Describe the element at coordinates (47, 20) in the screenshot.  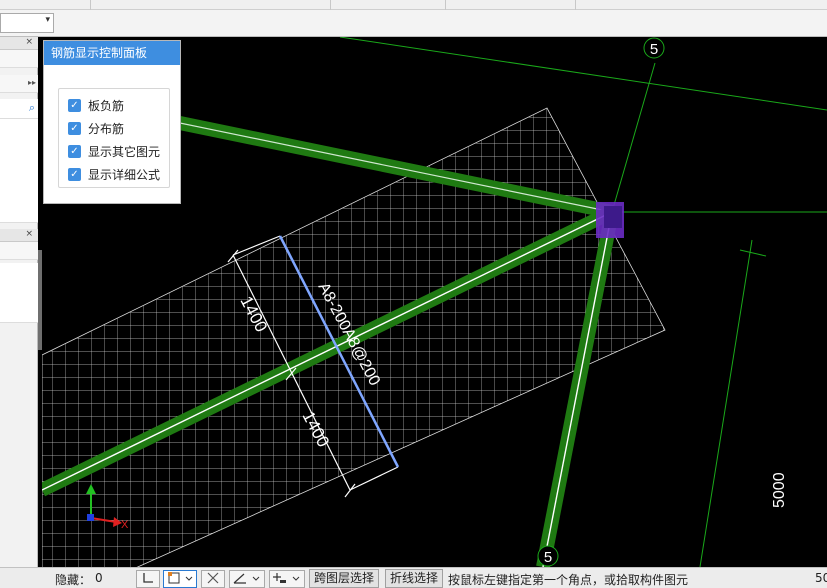
I see `chevron-down-icon: ▾` at that location.